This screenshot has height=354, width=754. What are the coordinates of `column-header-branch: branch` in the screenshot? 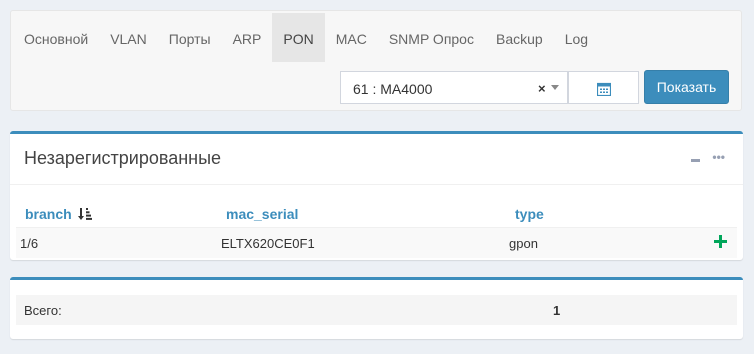 It's located at (58, 214).